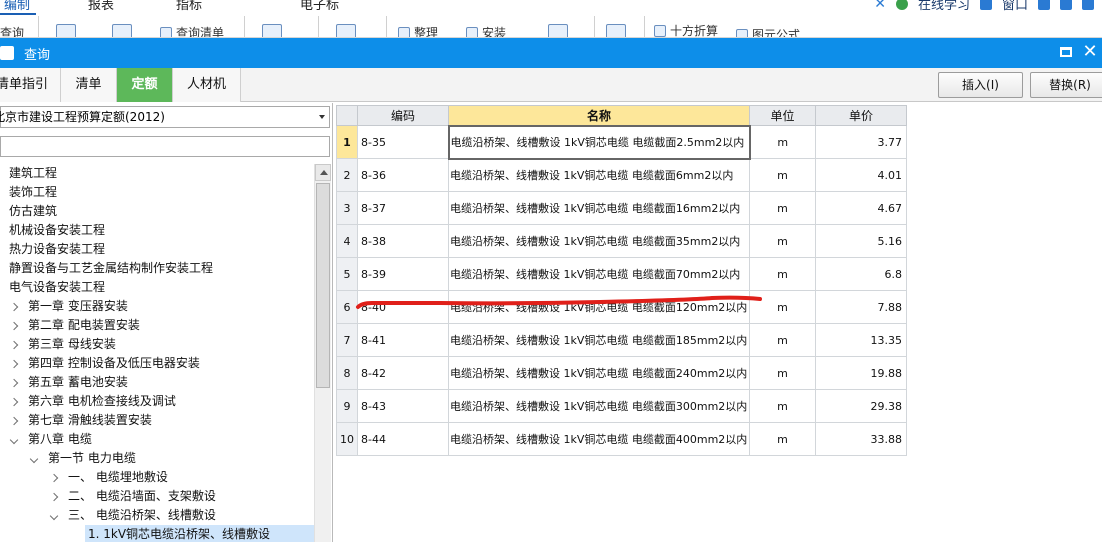 The width and height of the screenshot is (1102, 542). I want to click on online-learning-link: 在线学习, so click(944, 6).